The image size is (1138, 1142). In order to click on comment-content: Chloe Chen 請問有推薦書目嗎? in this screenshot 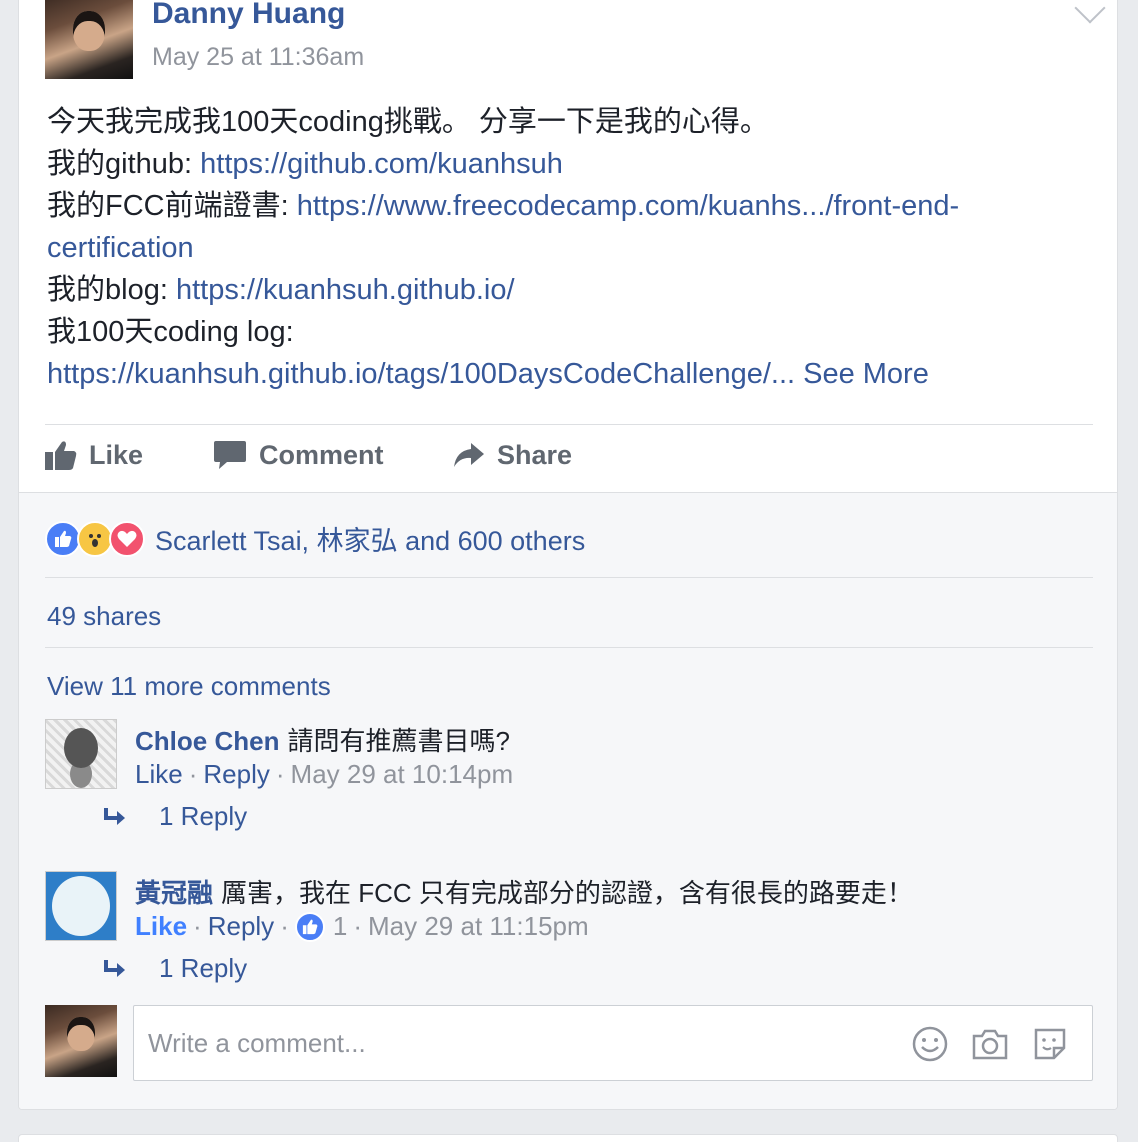, I will do `click(322, 739)`.